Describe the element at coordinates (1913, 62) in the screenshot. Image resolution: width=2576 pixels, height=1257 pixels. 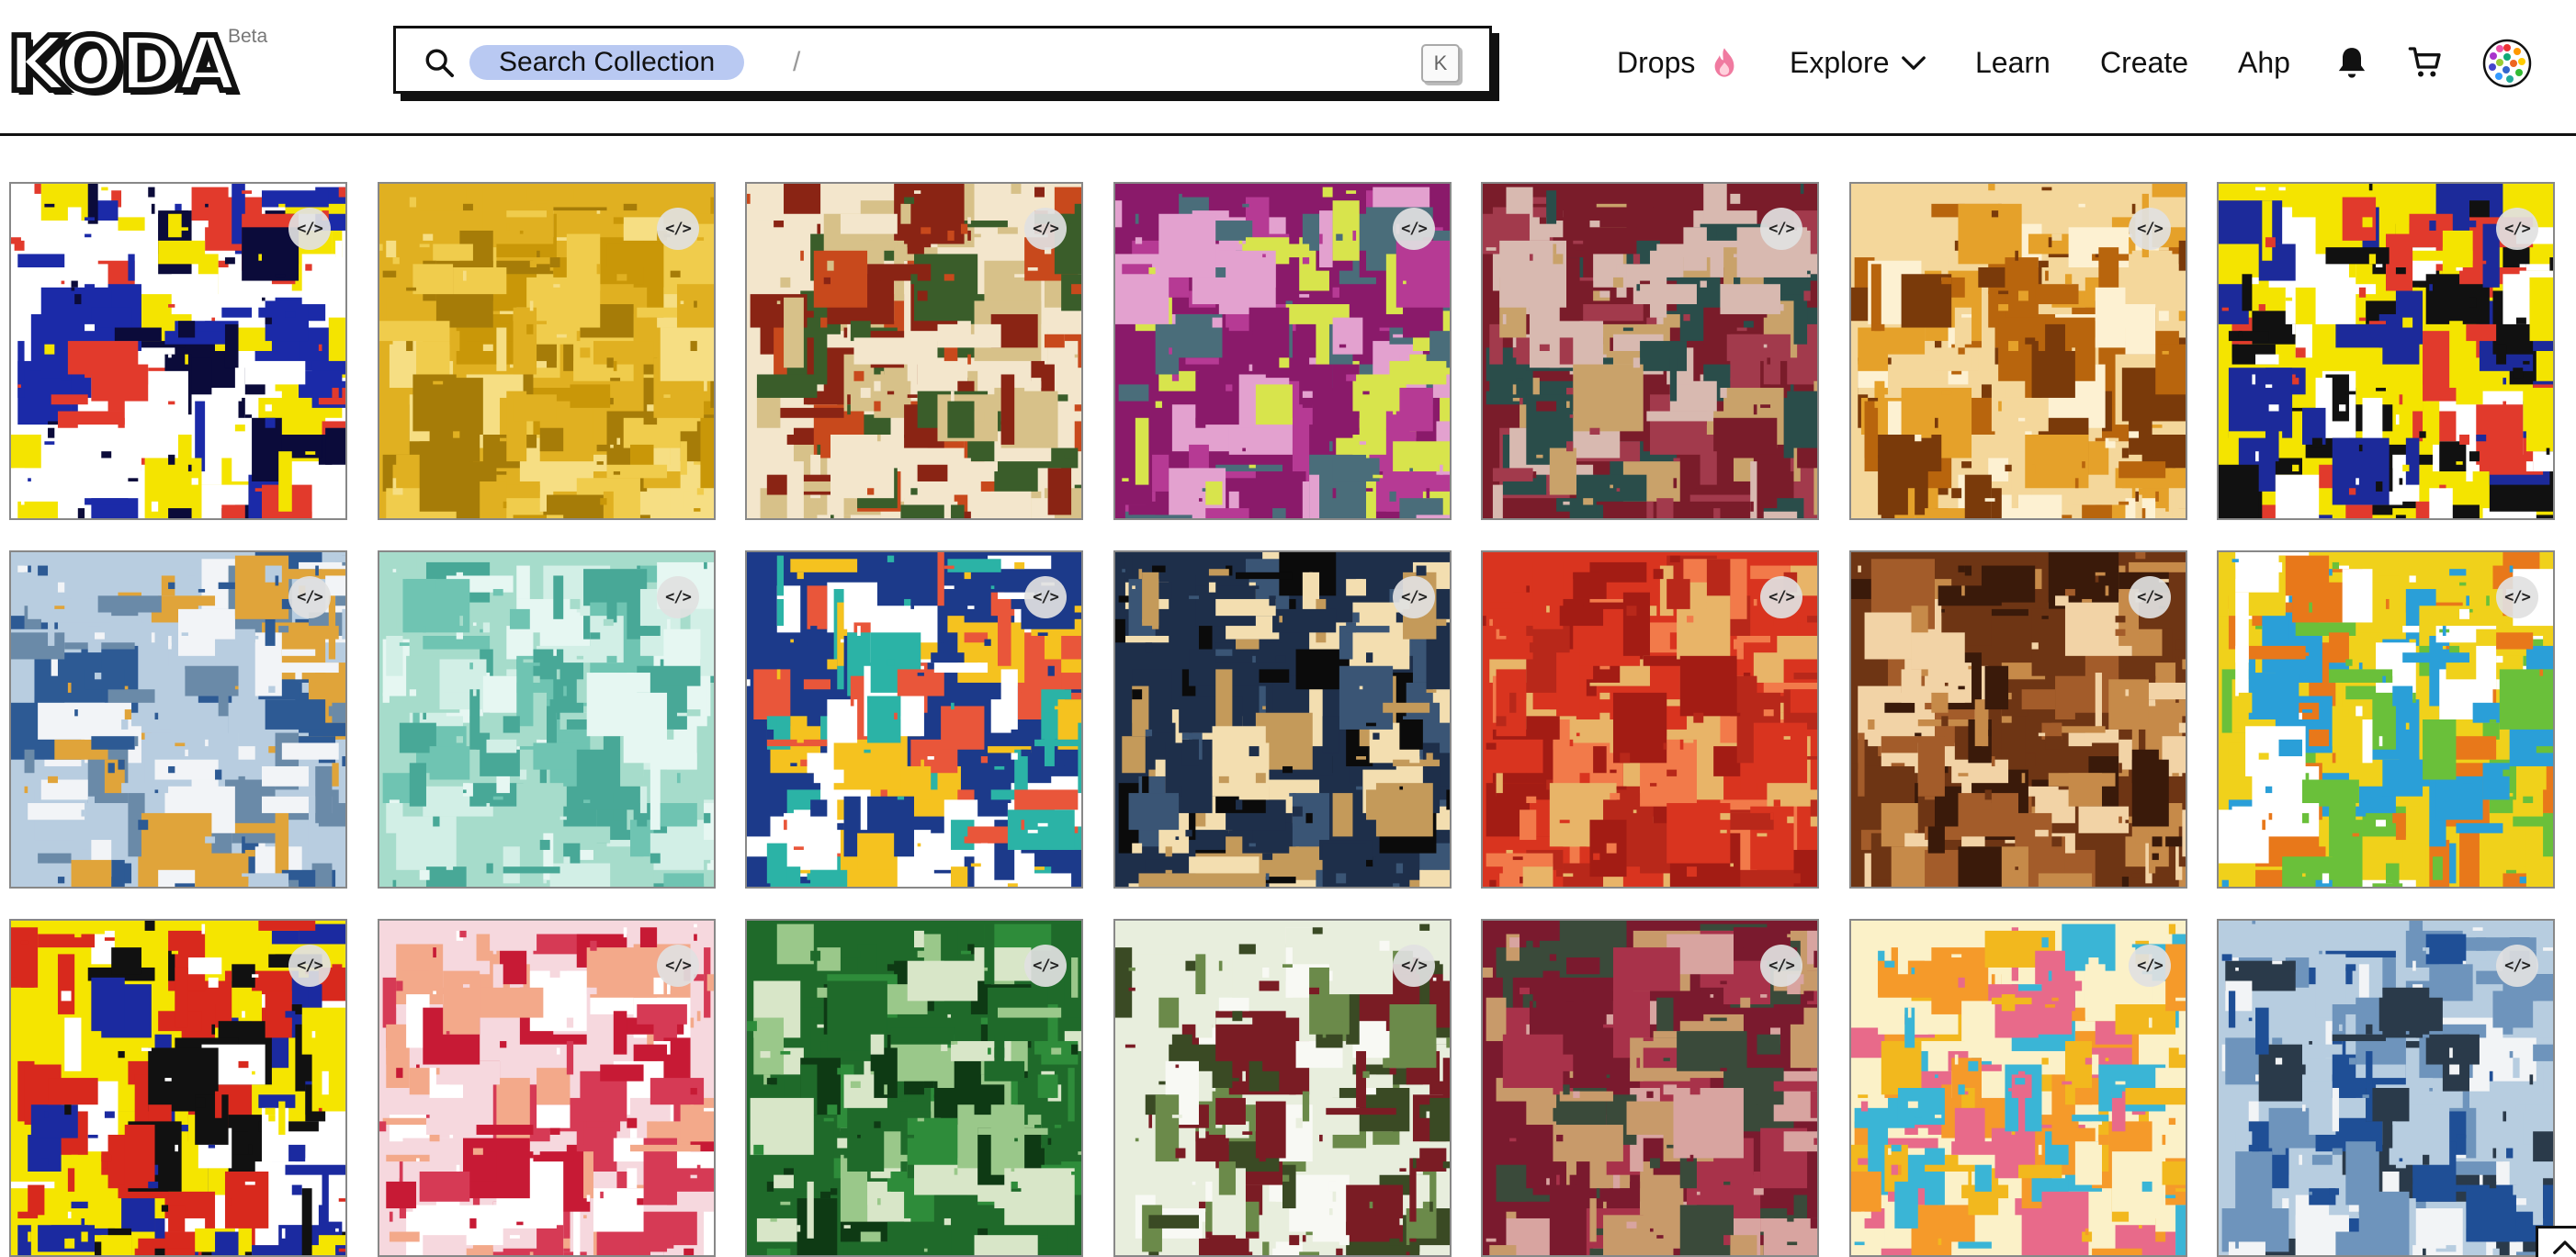
I see `chevron-down-icon` at that location.